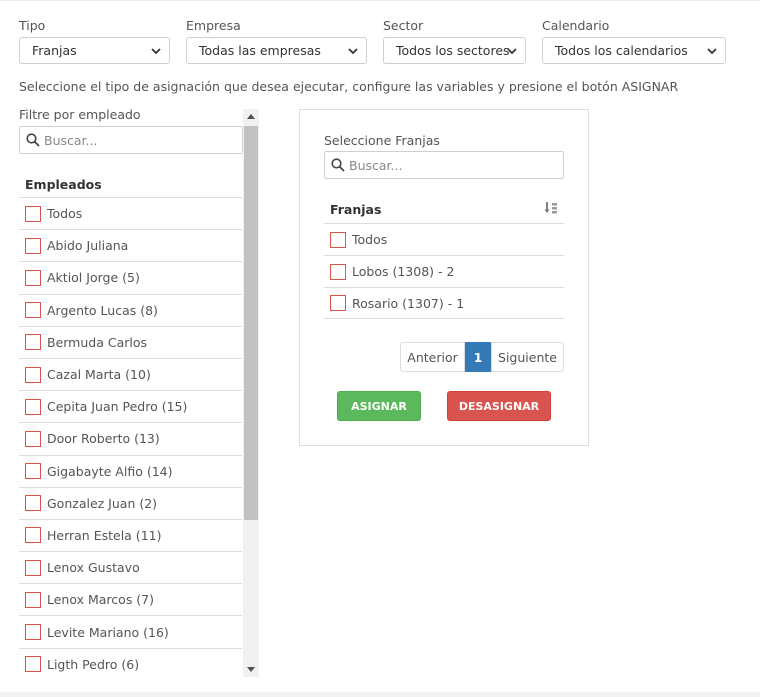  I want to click on list-item-label: Cepita Juan Pedro (15), so click(117, 407).